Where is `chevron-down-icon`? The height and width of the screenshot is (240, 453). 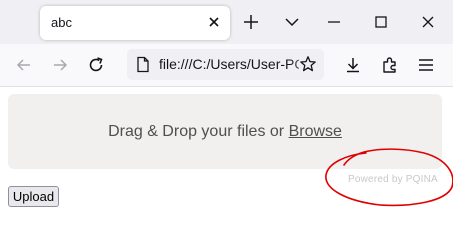 chevron-down-icon is located at coordinates (292, 22).